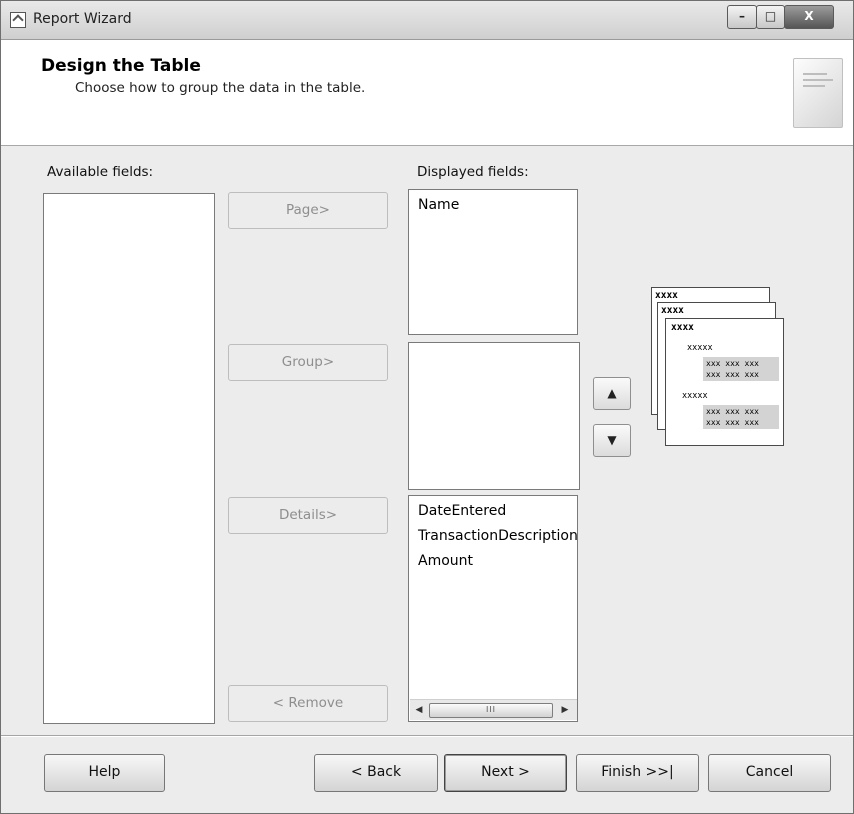  I want to click on move-up-button: ▲, so click(612, 393).